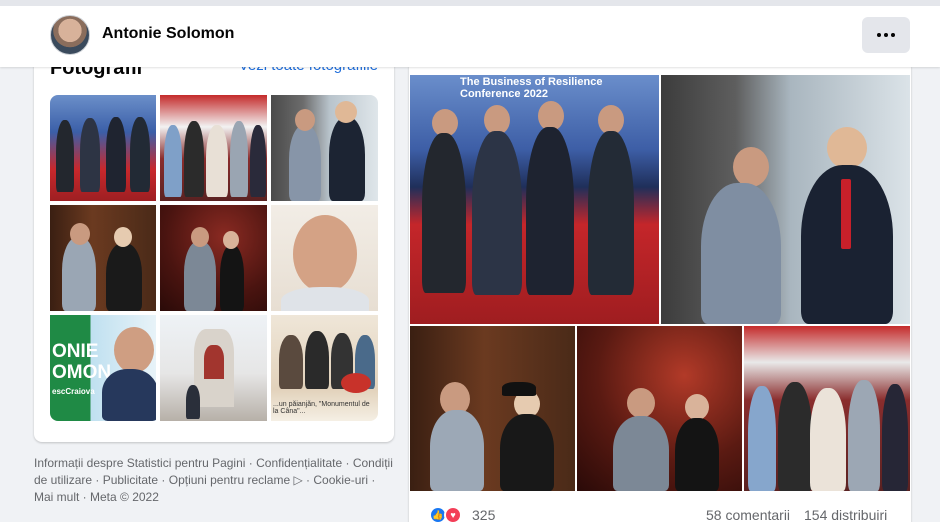 The height and width of the screenshot is (522, 940). Describe the element at coordinates (103, 148) in the screenshot. I see `photo-thumbnail-conference` at that location.